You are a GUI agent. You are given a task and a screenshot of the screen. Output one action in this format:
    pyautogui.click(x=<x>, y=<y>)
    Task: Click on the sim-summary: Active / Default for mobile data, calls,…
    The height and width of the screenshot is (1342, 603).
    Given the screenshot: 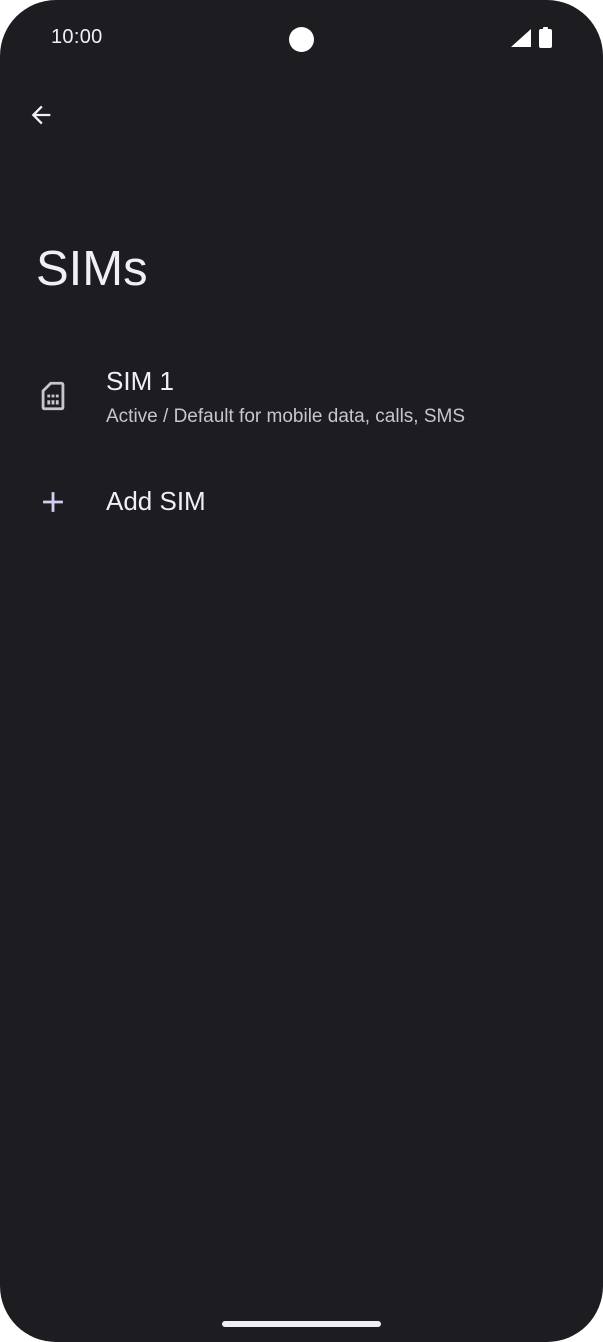 What is the action you would take?
    pyautogui.click(x=286, y=416)
    